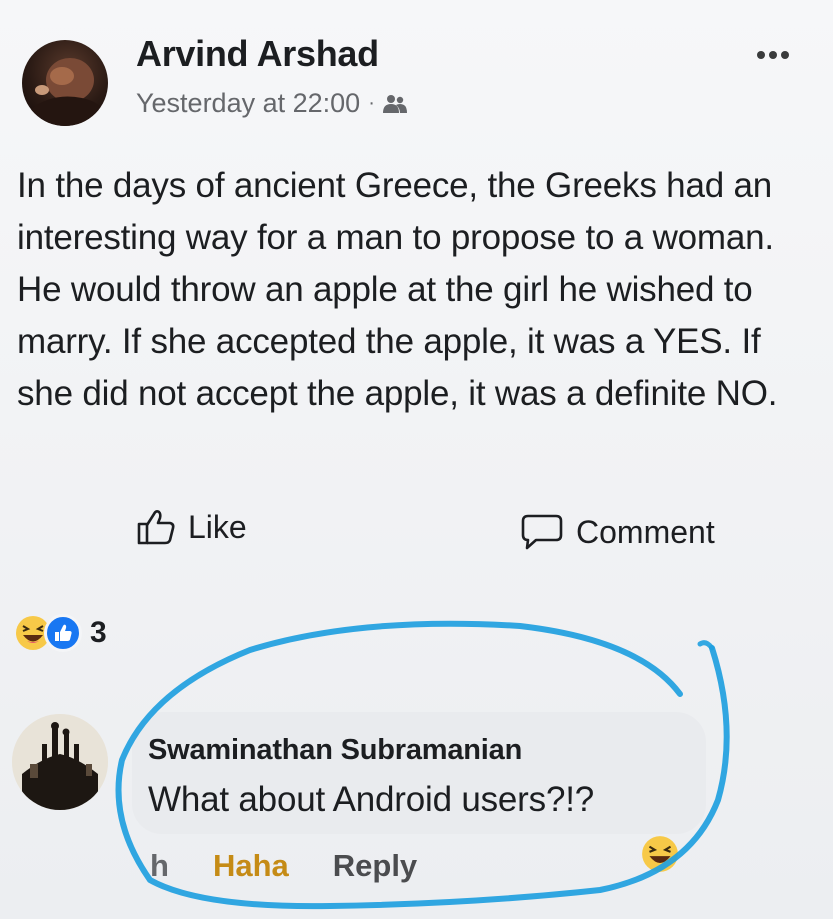  What do you see at coordinates (335, 750) in the screenshot?
I see `commenter-name: Swaminathan Subramanian` at bounding box center [335, 750].